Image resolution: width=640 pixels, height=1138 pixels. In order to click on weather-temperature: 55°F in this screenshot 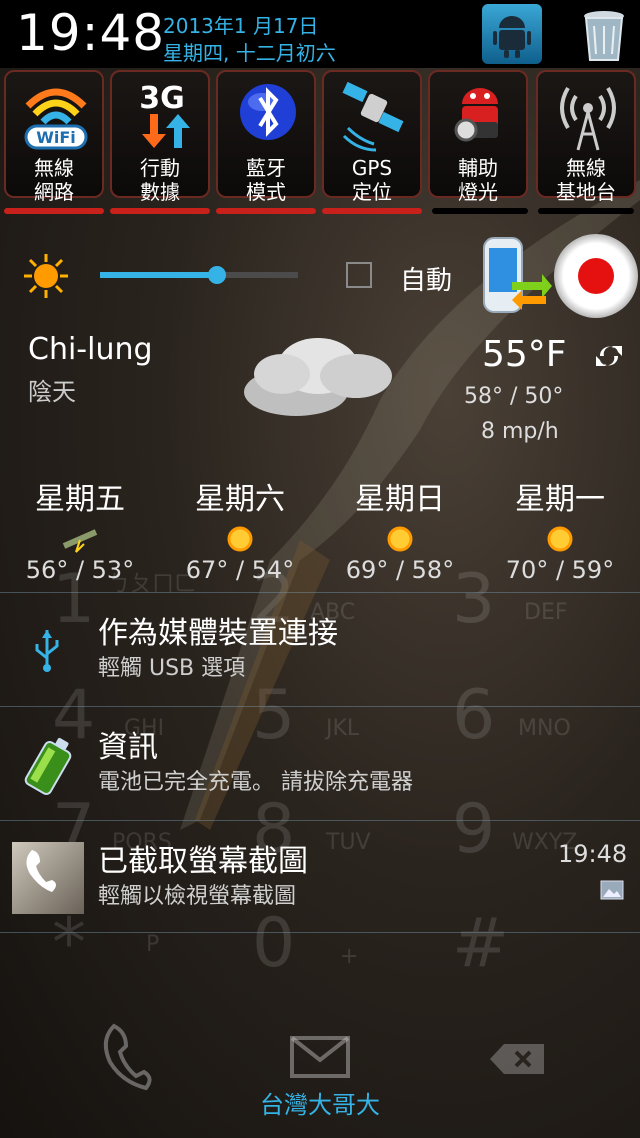, I will do `click(524, 354)`.